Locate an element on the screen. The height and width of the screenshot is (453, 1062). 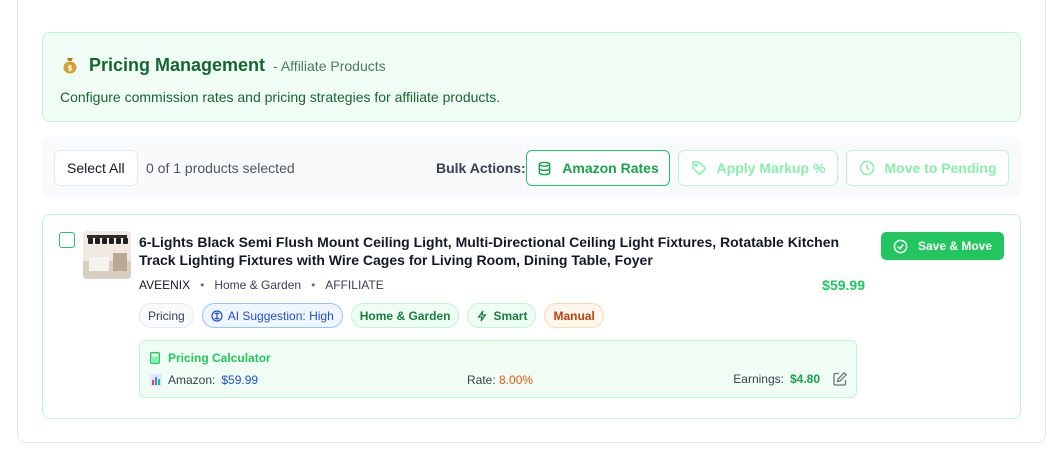
tag-ai-suggestion: AI Suggestion: High is located at coordinates (272, 315).